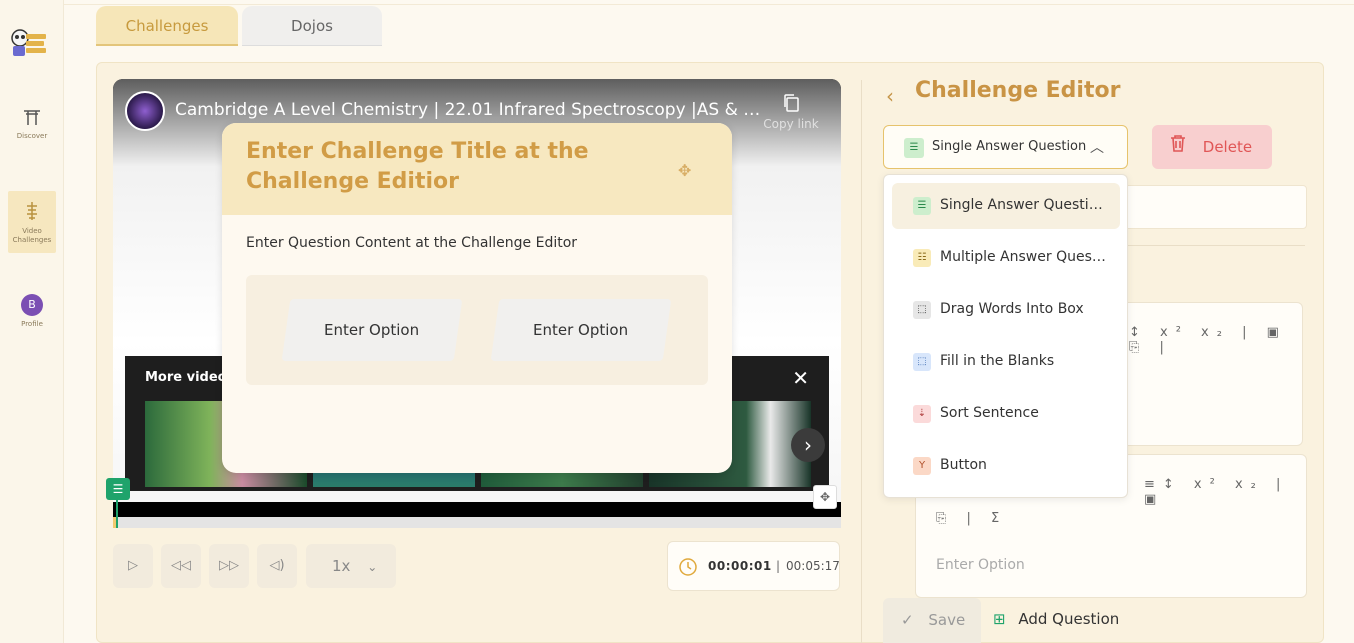  I want to click on forward-button: ▷▷, so click(229, 566).